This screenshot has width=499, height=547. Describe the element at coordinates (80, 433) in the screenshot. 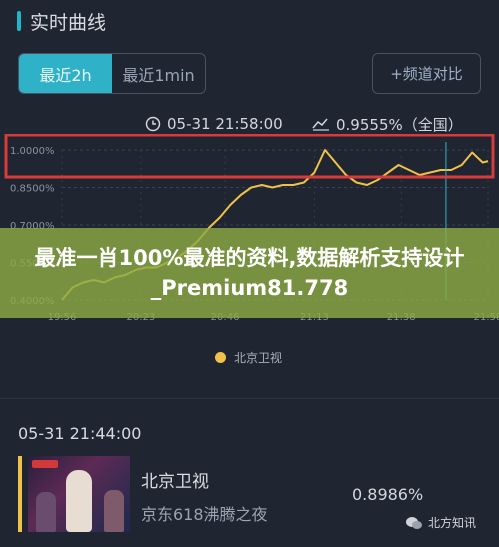

I see `detail-time: 05-31 21:44:00` at that location.